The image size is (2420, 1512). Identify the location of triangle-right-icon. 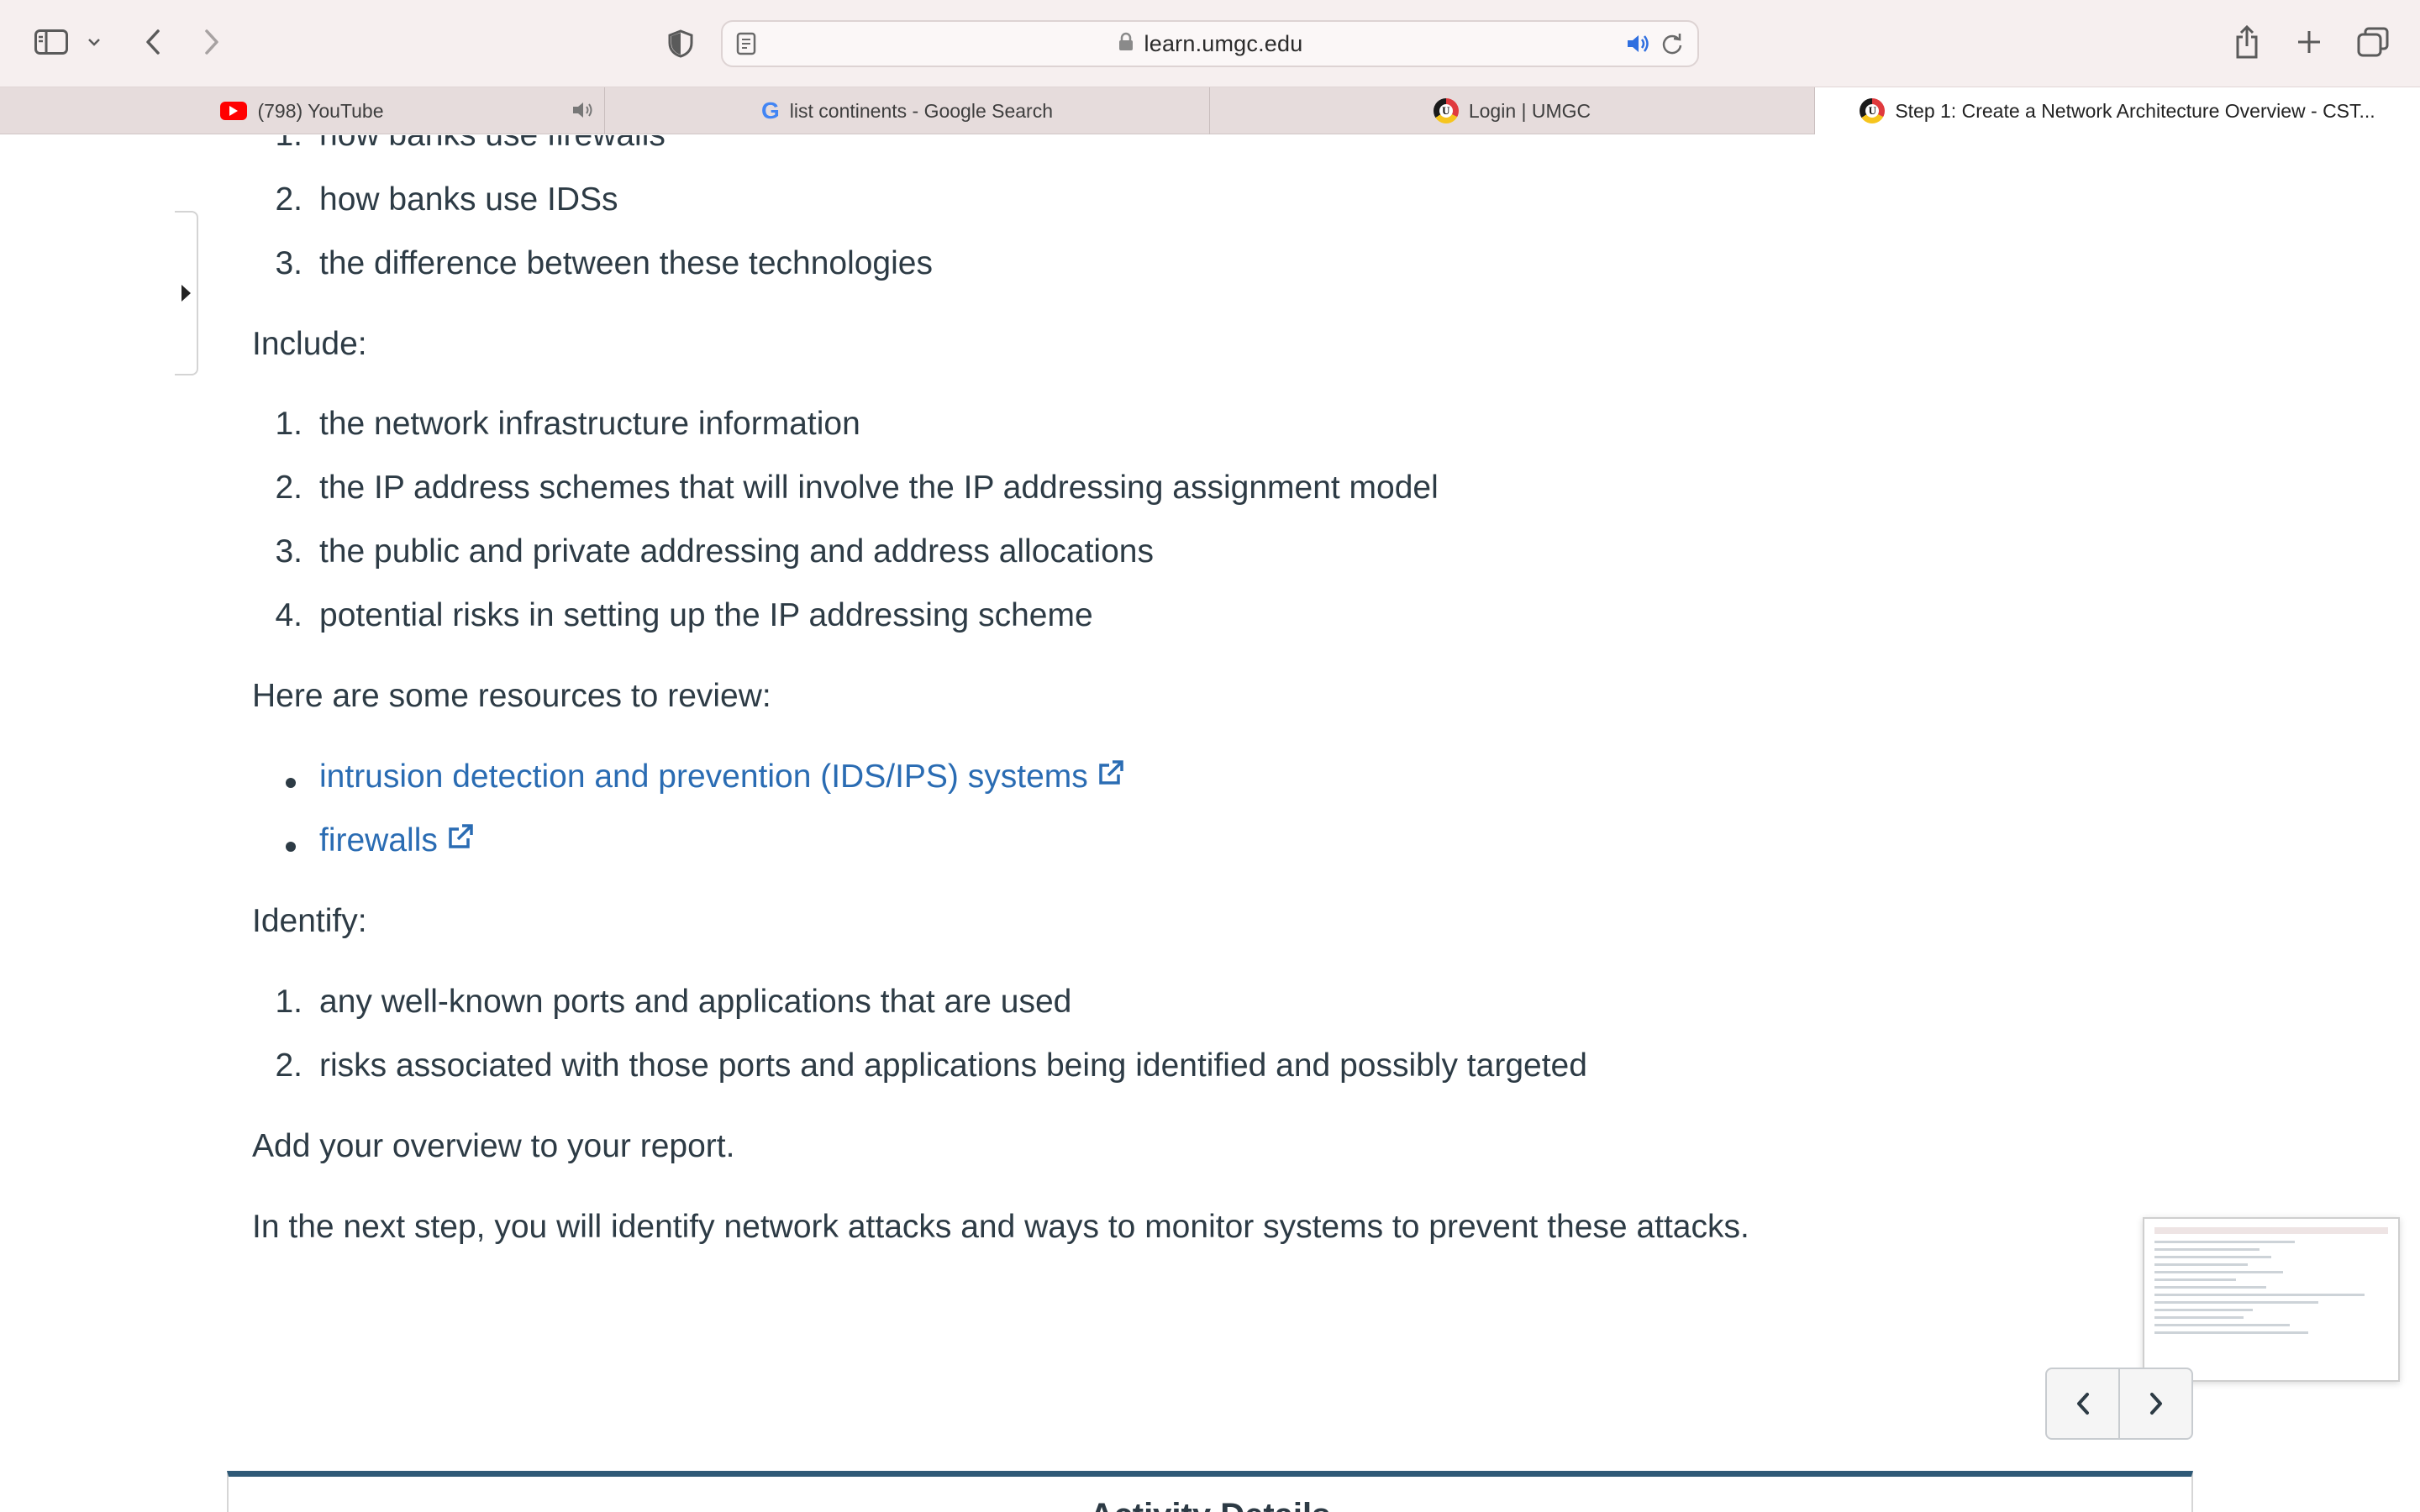
(186, 293).